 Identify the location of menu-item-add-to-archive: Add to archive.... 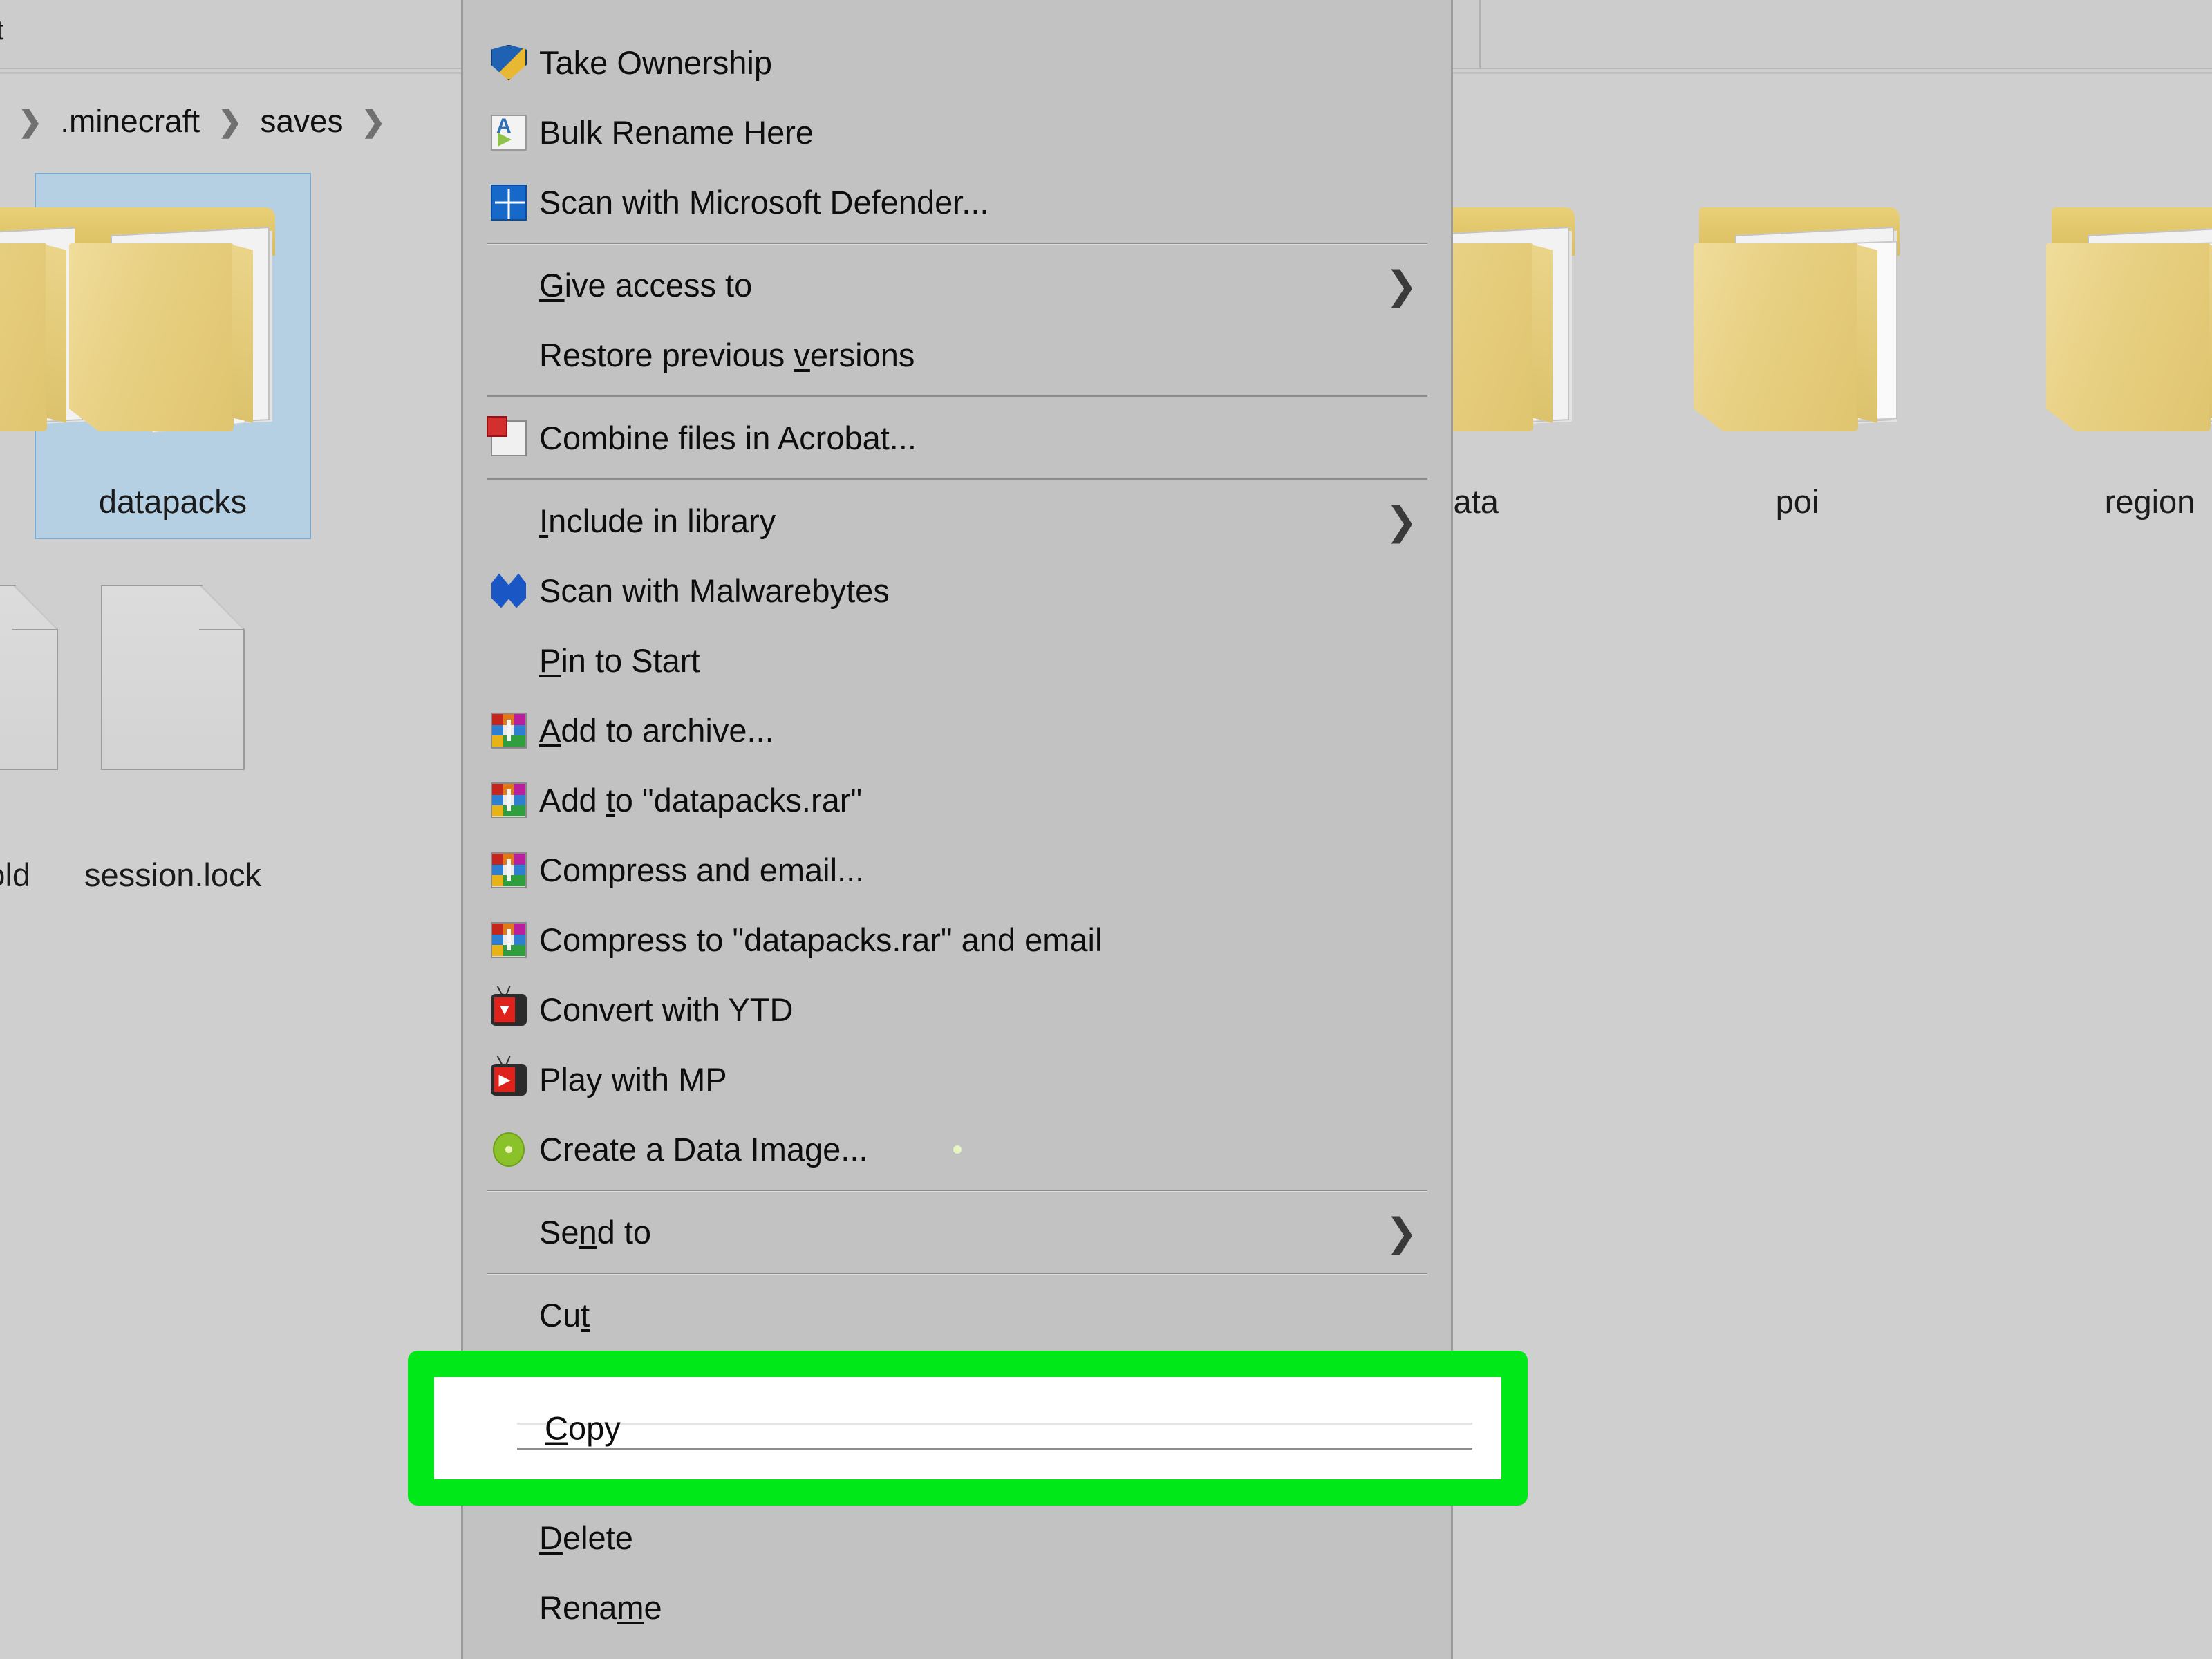
(957, 730).